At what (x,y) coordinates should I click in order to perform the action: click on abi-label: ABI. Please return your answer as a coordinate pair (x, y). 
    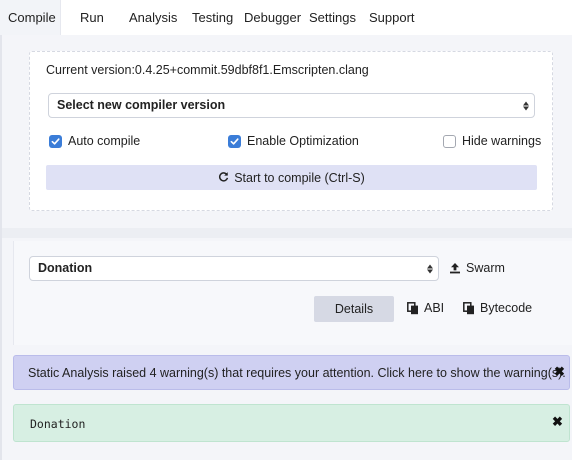
    Looking at the image, I should click on (434, 308).